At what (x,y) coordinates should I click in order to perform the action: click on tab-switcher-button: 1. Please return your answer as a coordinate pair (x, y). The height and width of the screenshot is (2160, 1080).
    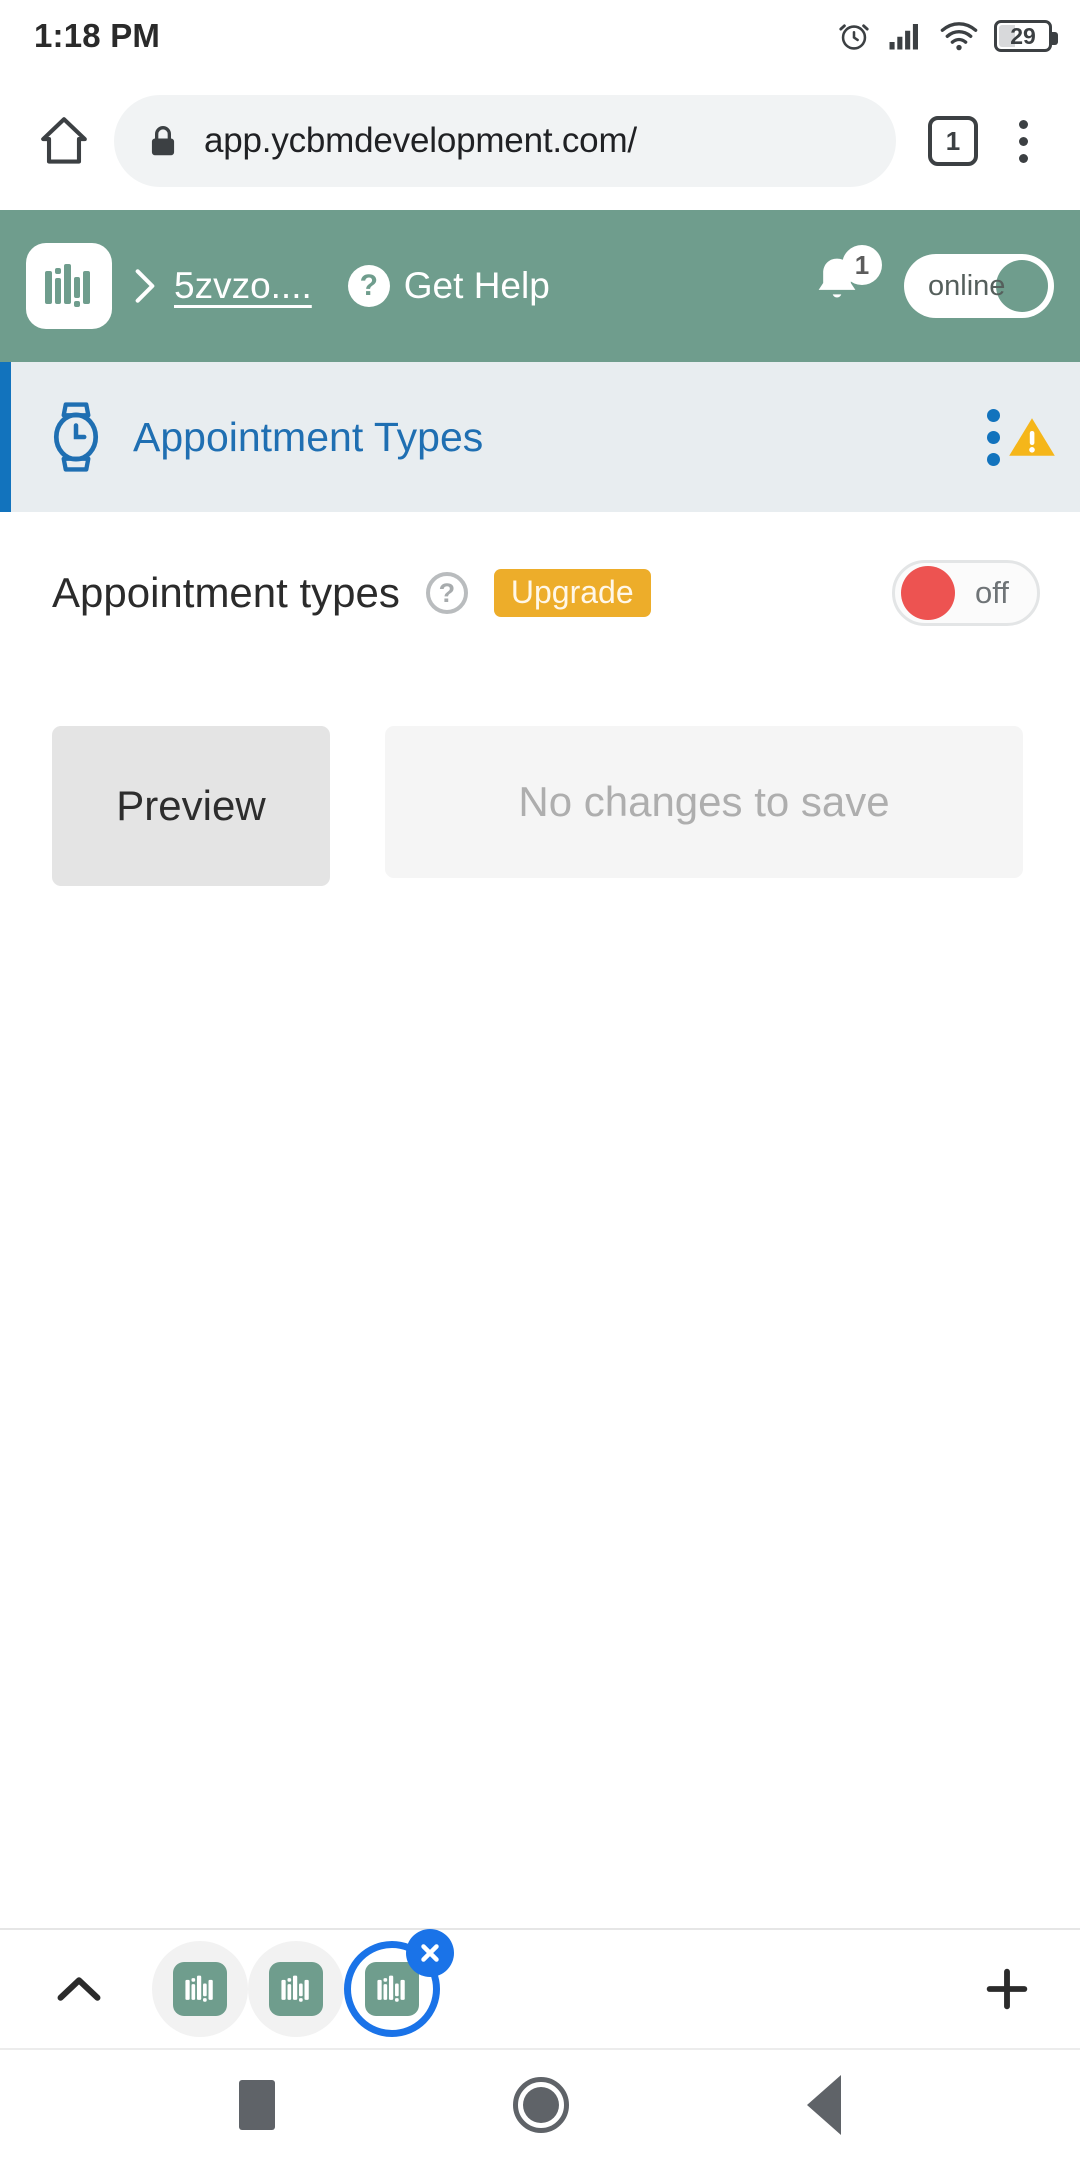
    Looking at the image, I should click on (953, 141).